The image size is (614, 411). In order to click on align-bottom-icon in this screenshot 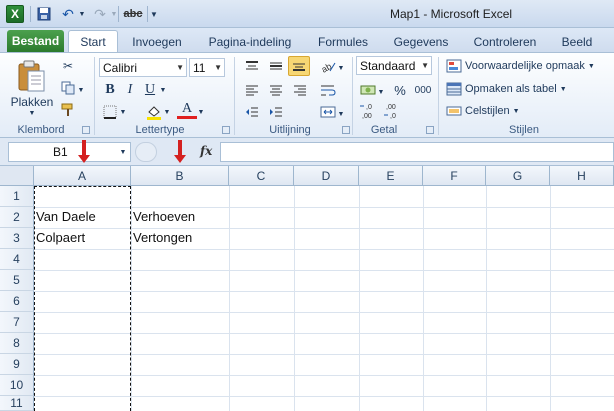, I will do `click(299, 66)`.